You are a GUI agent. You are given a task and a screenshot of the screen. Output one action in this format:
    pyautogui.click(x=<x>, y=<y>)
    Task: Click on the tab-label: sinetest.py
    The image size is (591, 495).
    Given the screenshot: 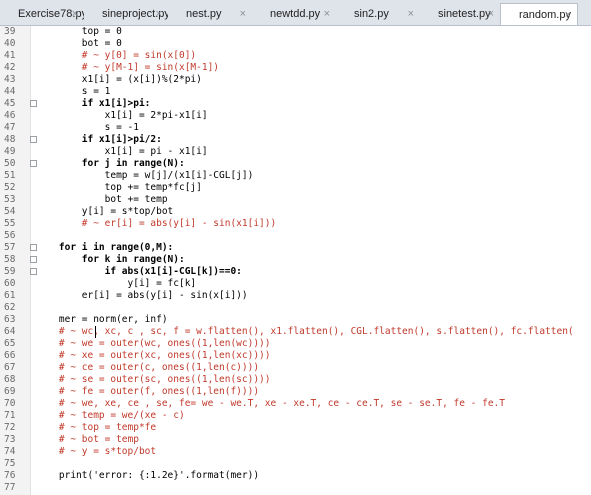 What is the action you would take?
    pyautogui.click(x=464, y=14)
    